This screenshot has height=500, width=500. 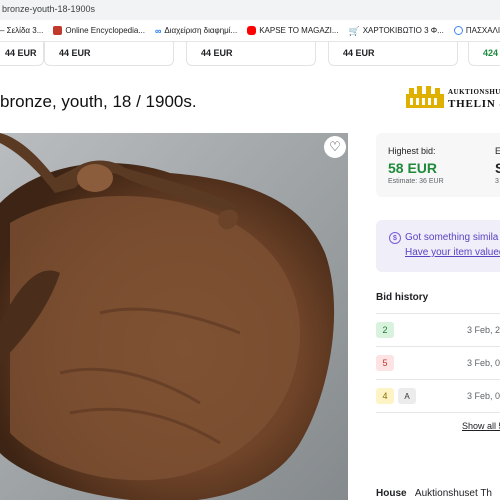 I want to click on auction-house-logo: AUKTIONSHUS THELIN &, so click(x=452, y=101).